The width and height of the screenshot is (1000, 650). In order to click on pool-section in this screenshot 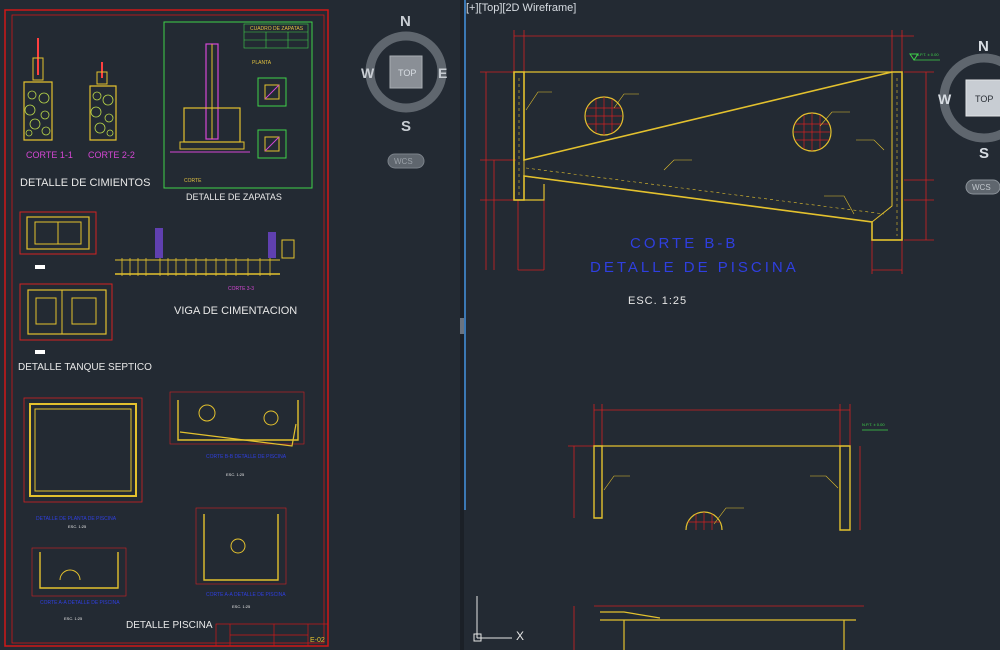, I will do `click(708, 156)`.